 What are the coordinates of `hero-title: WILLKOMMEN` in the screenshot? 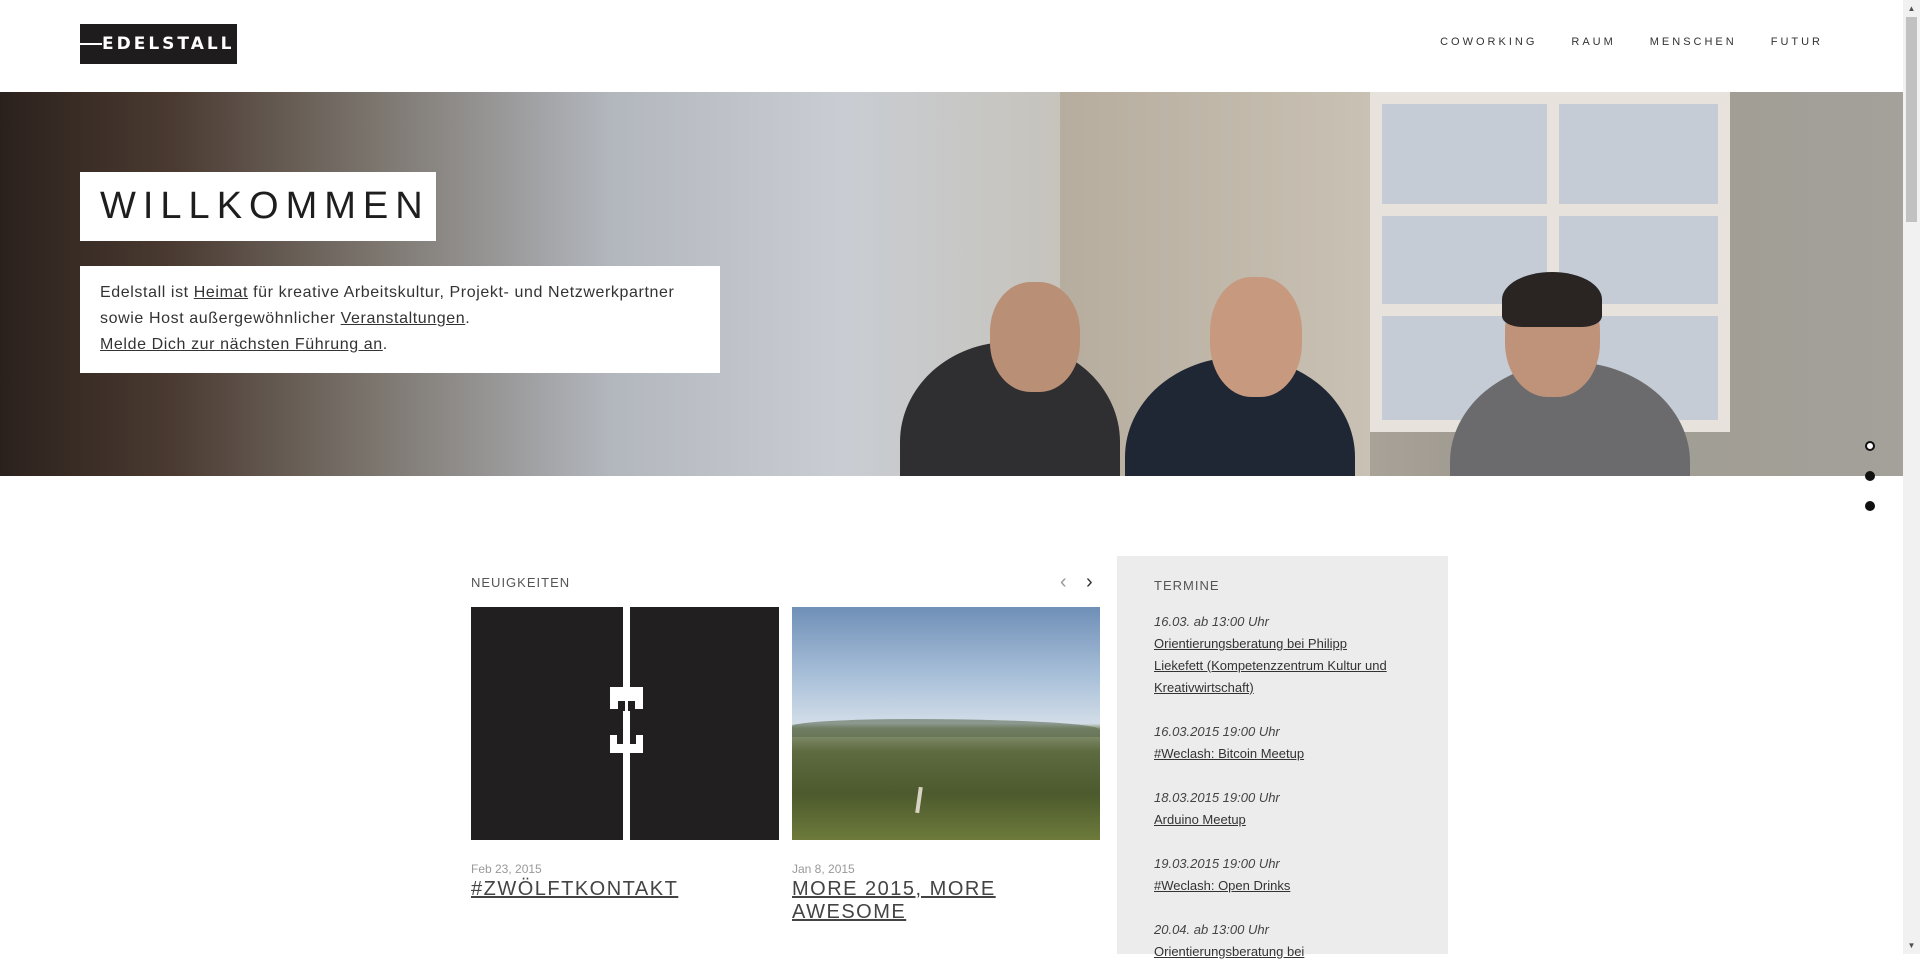 It's located at (258, 206).